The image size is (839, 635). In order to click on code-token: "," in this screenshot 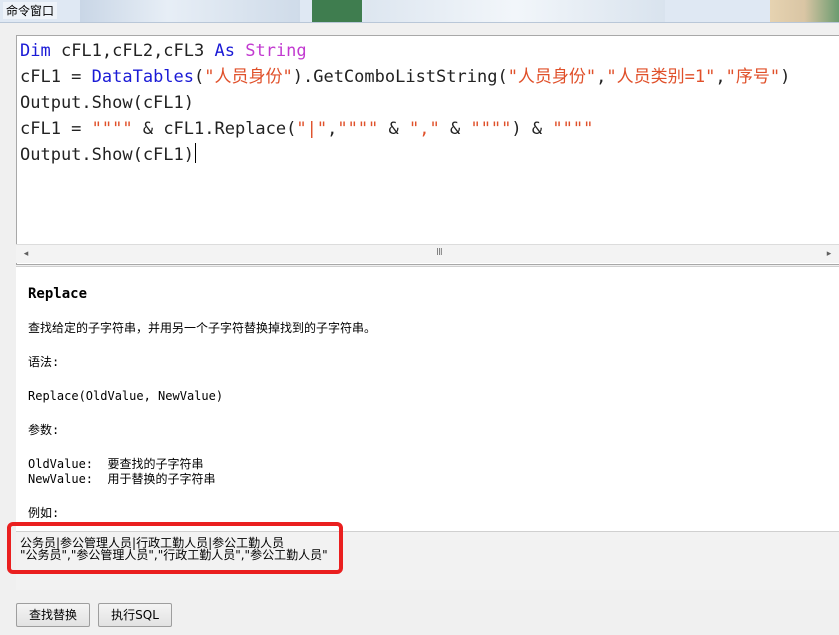, I will do `click(424, 129)`.